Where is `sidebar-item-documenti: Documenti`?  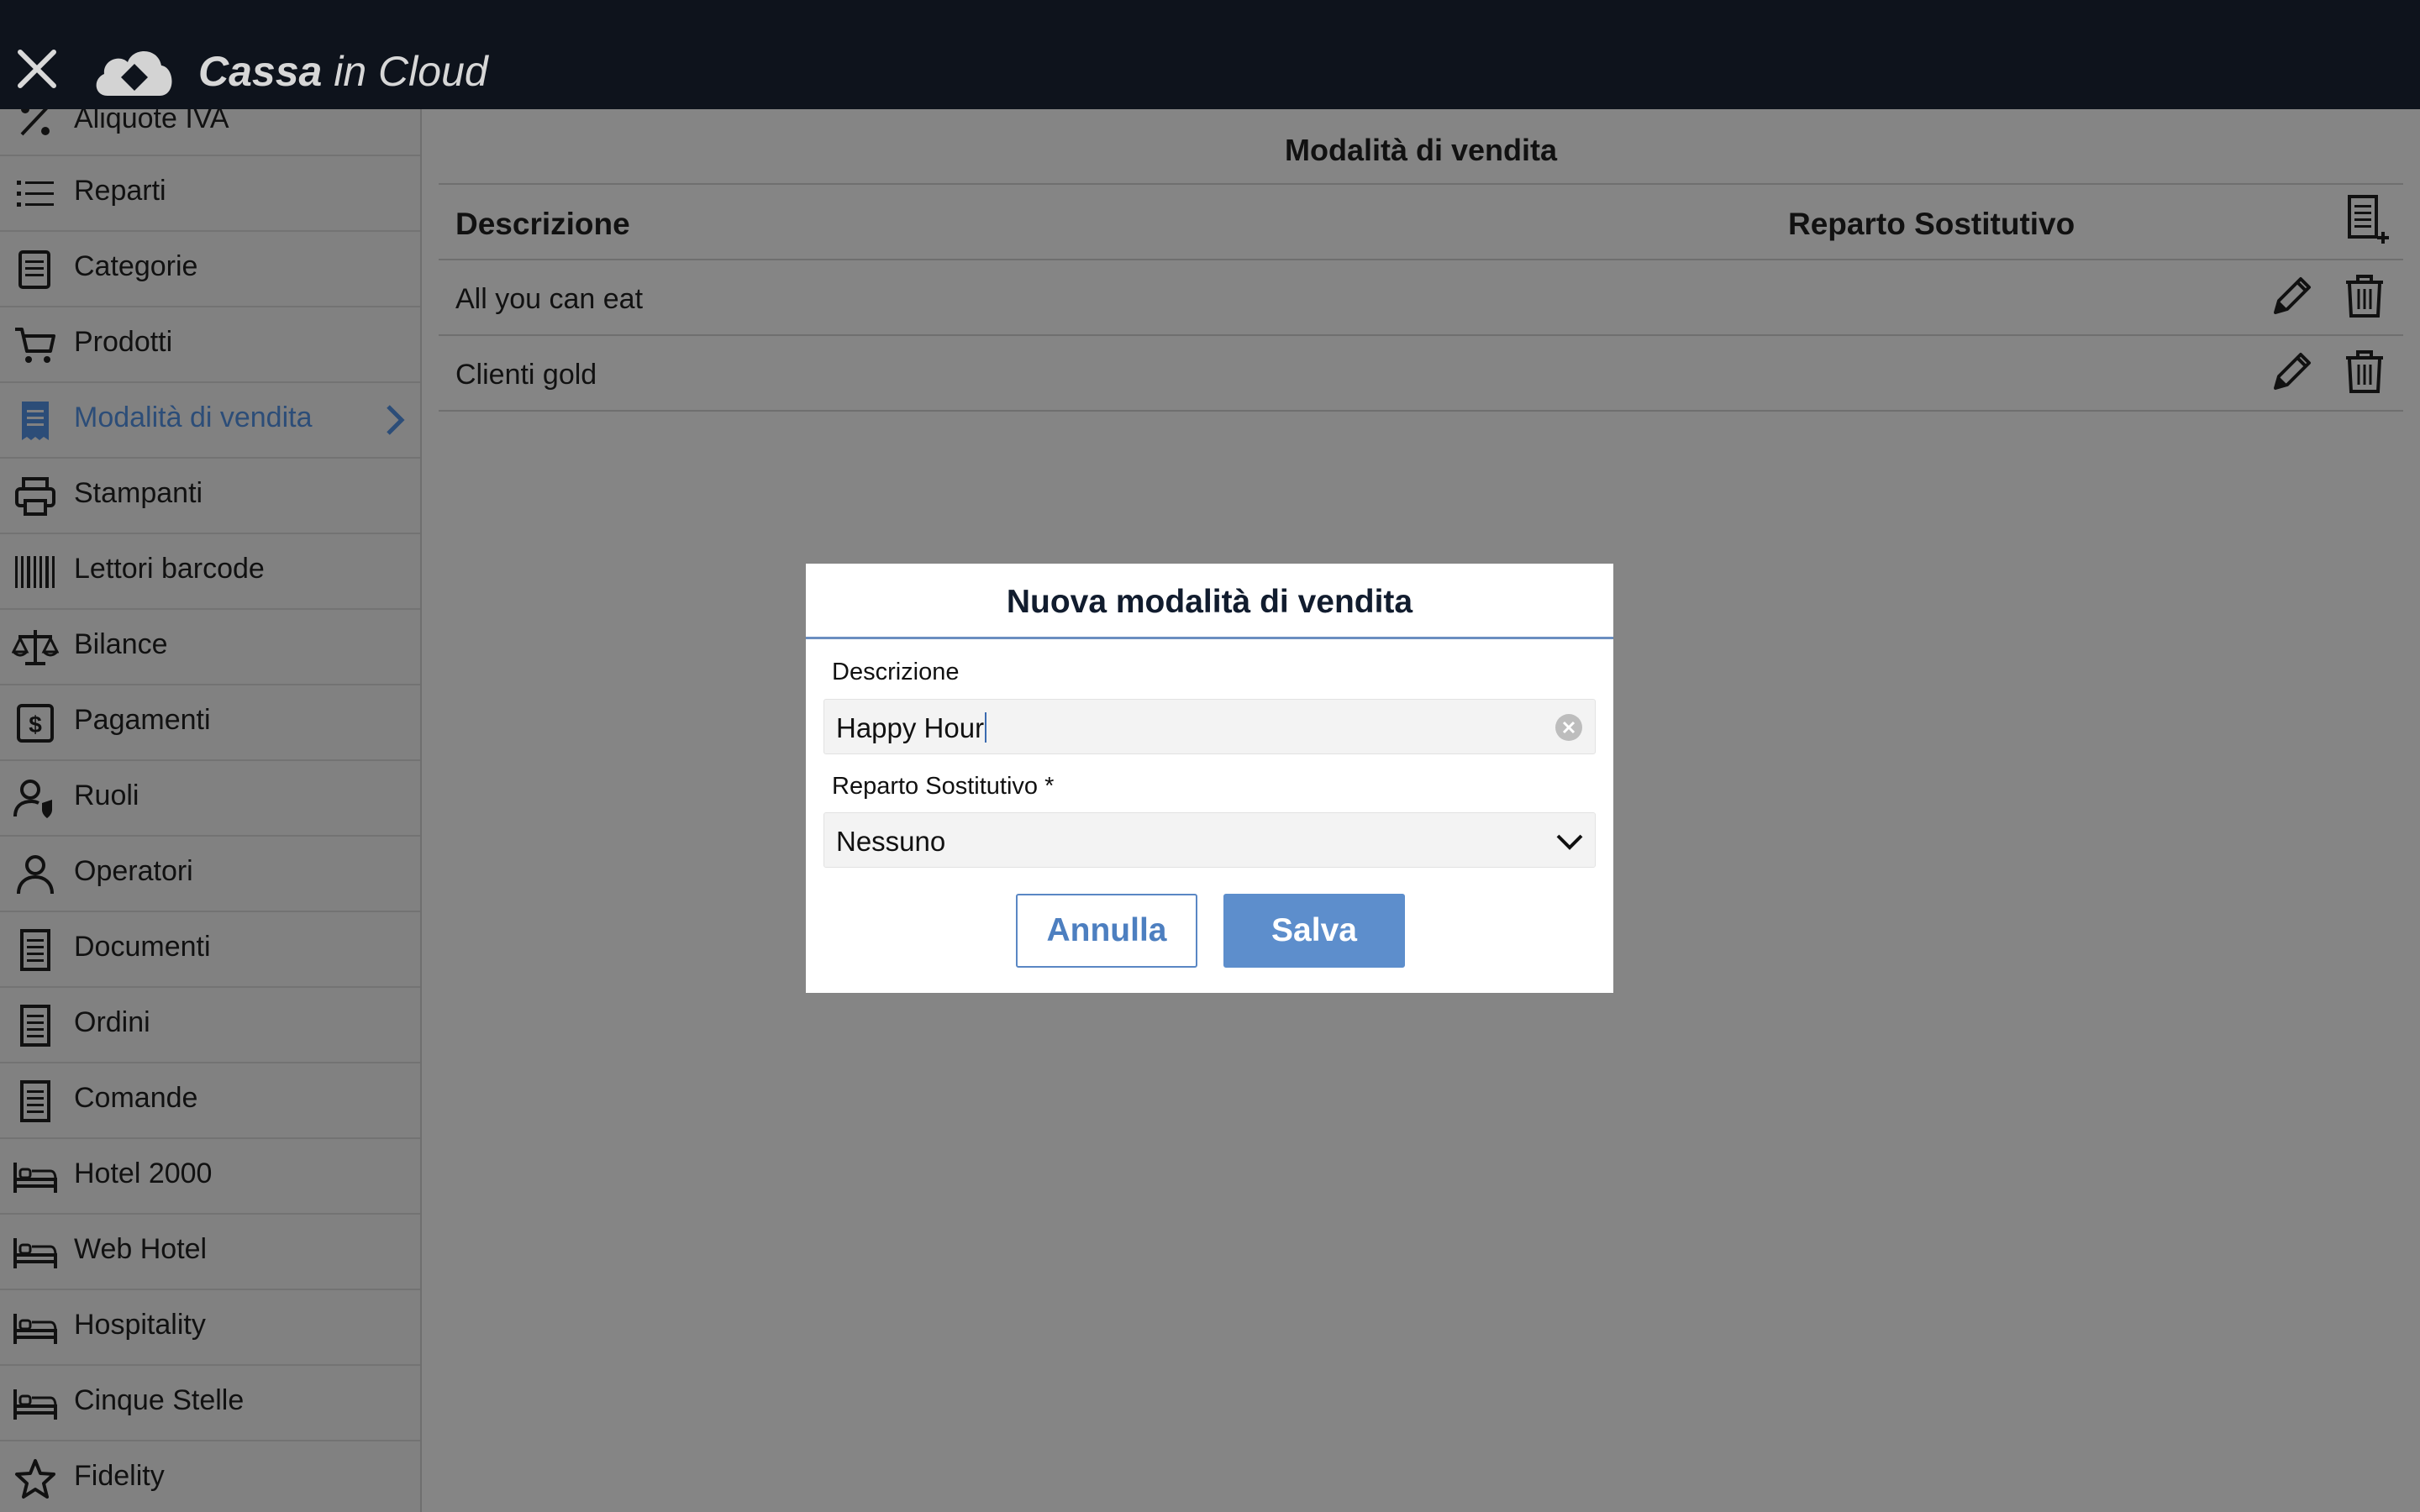
sidebar-item-documenti: Documenti is located at coordinates (210, 950).